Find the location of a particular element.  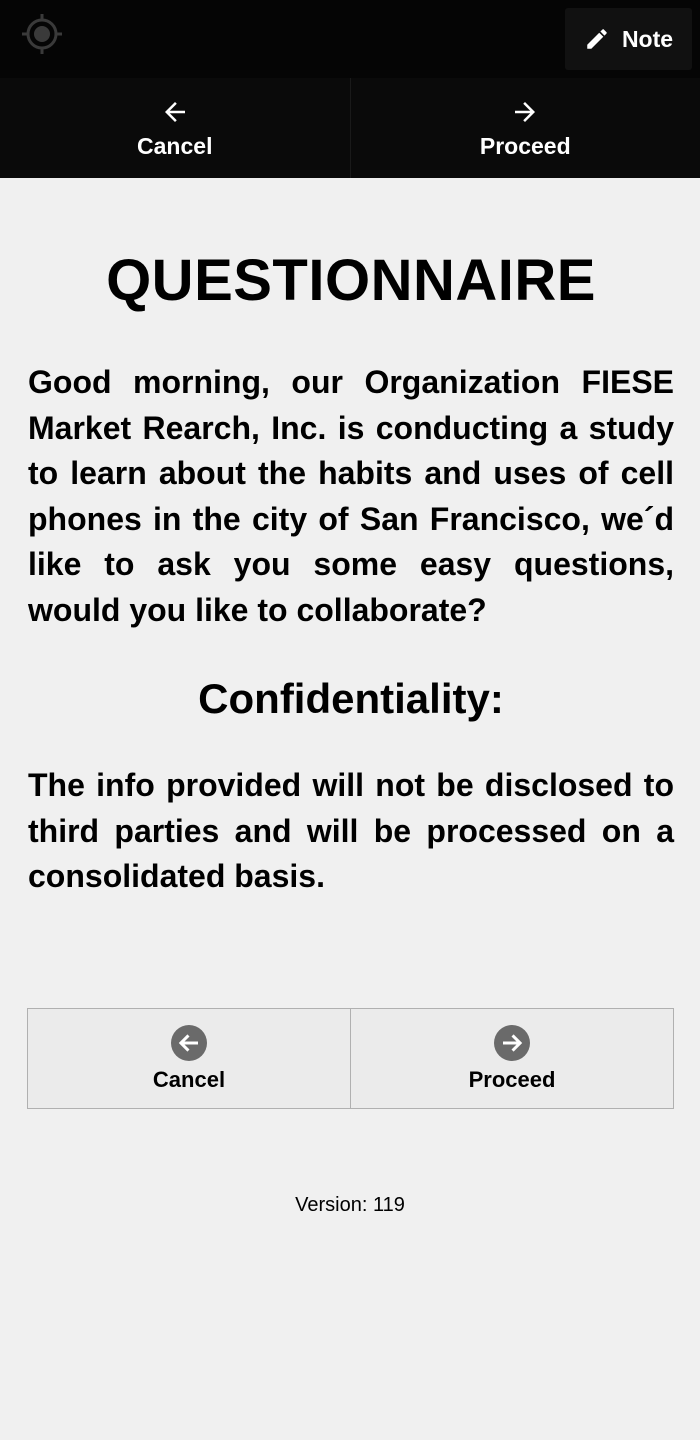

gps-target-icon is located at coordinates (42, 34).